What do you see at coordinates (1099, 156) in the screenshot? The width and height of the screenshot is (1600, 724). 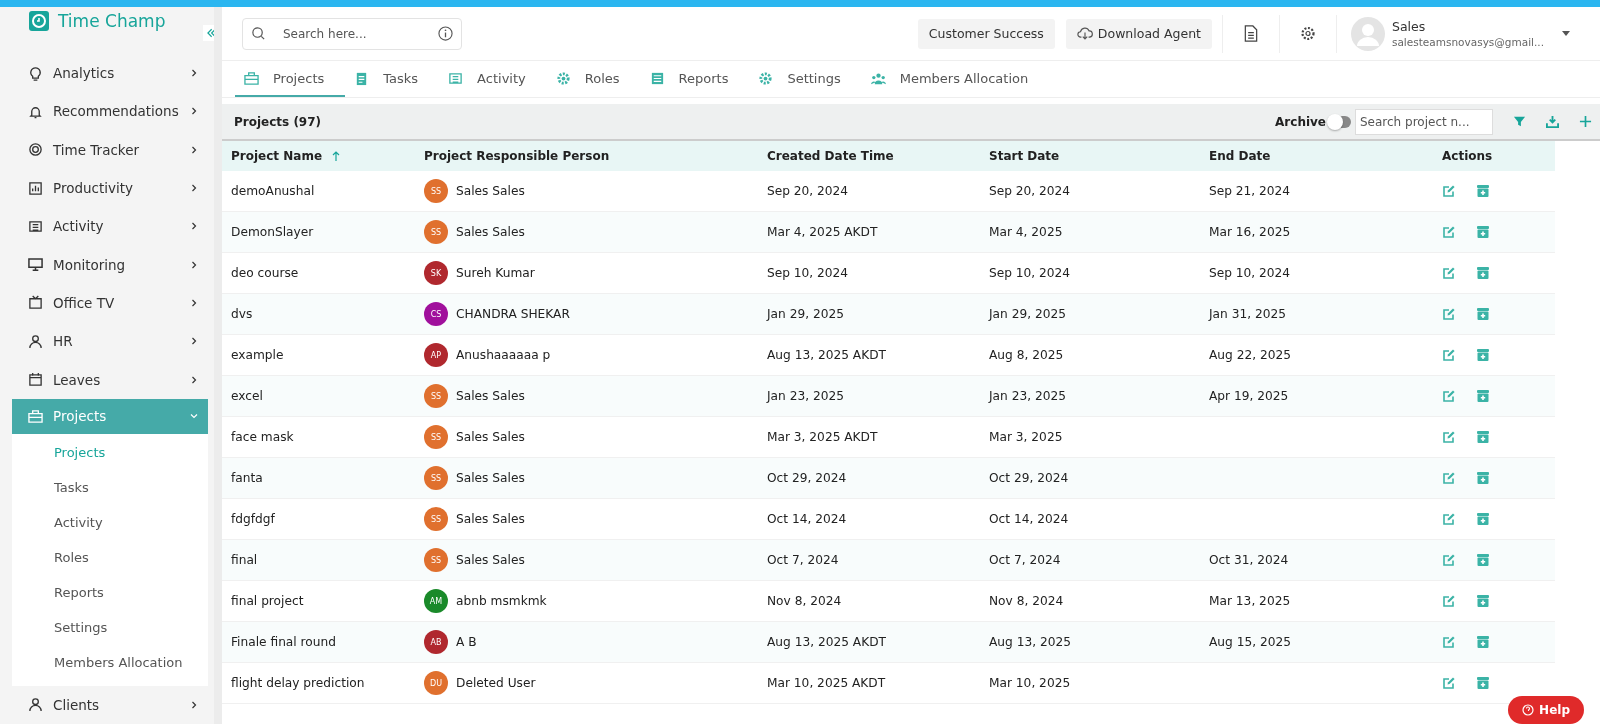 I see `column-header: Start Date` at bounding box center [1099, 156].